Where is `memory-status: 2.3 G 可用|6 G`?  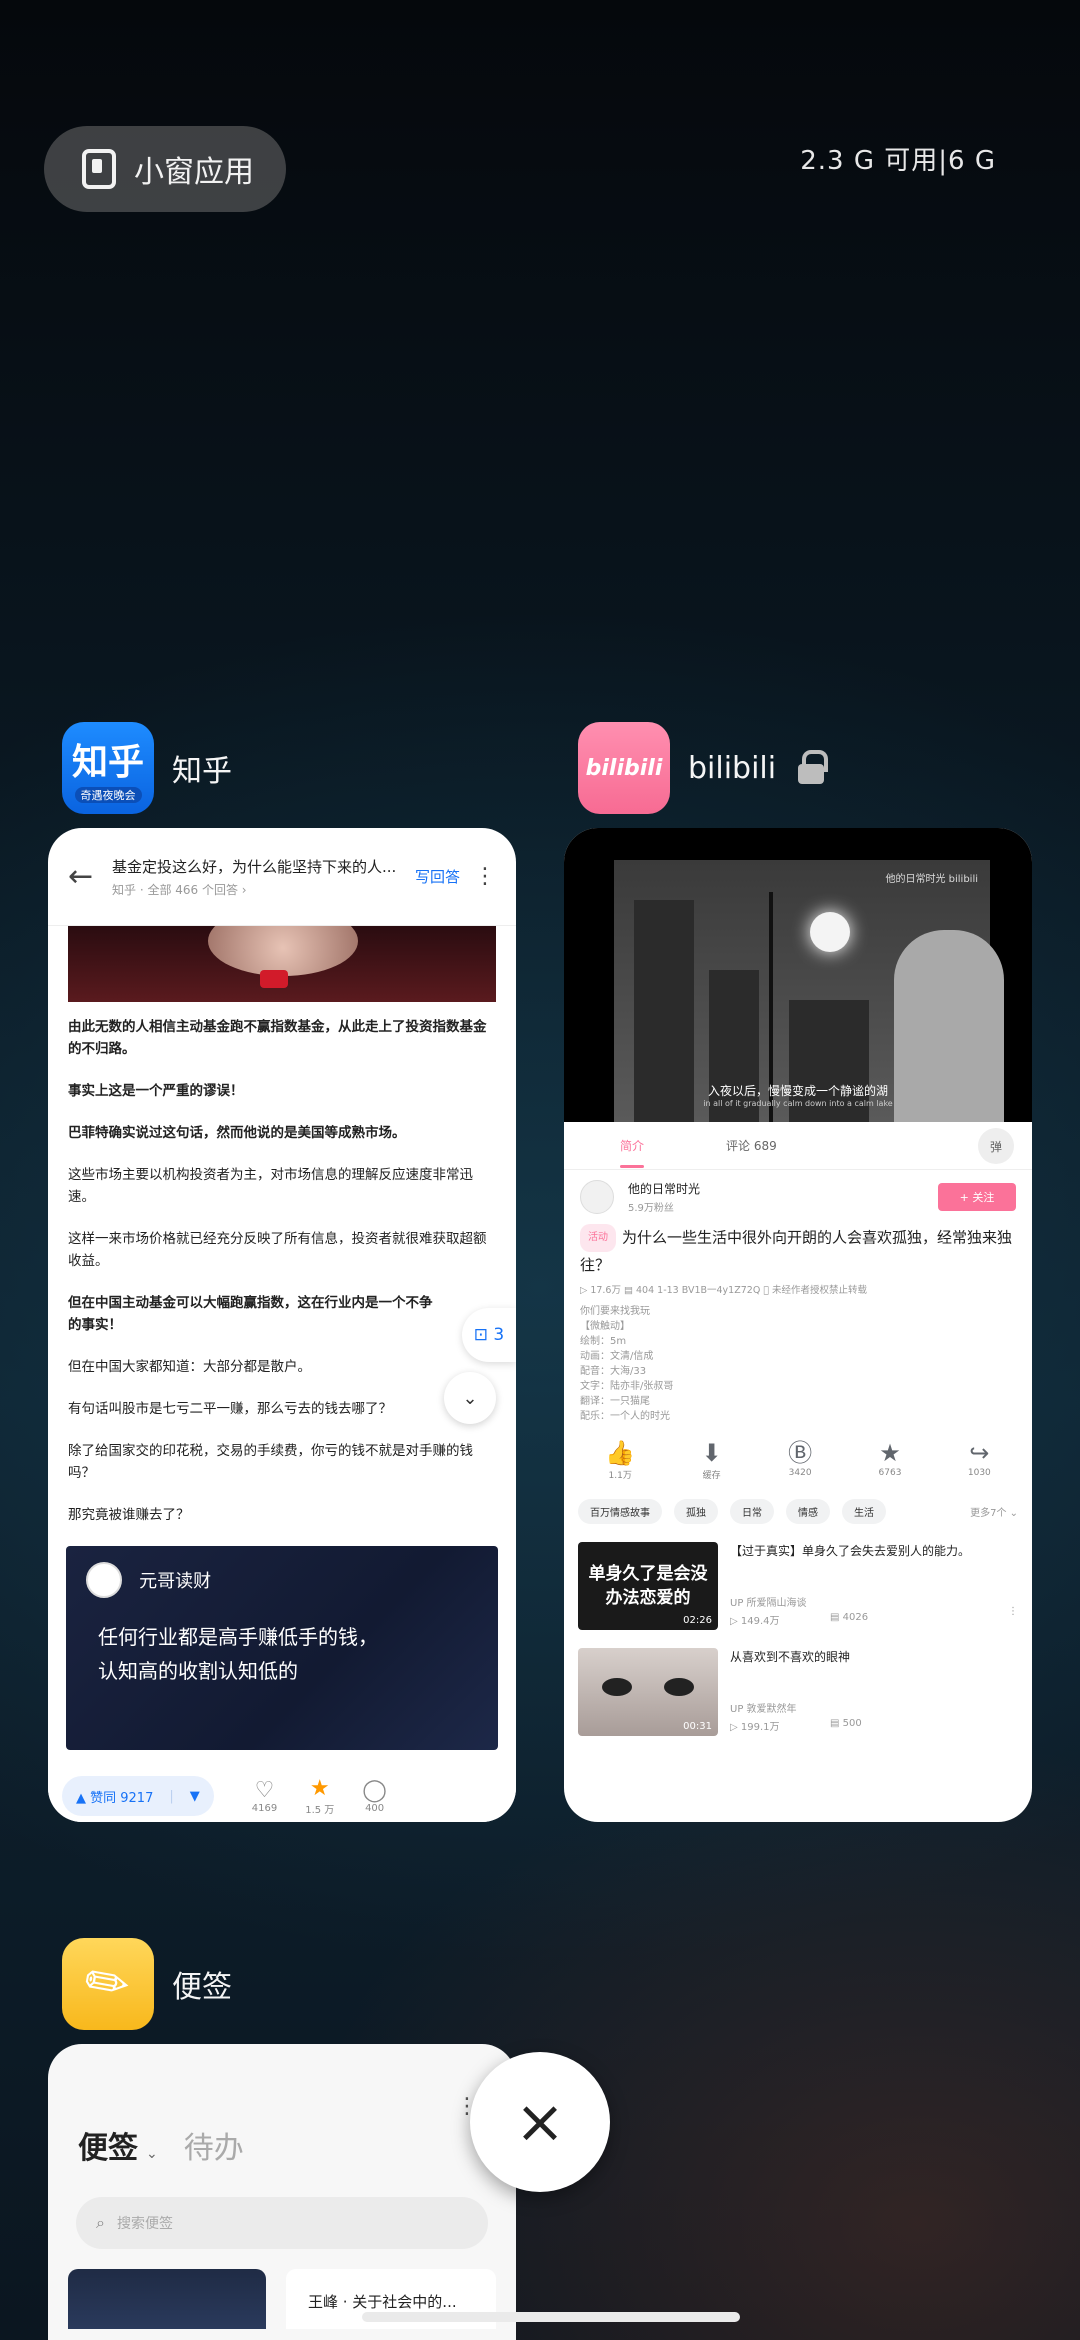
memory-status: 2.3 G 可用|6 G is located at coordinates (898, 161).